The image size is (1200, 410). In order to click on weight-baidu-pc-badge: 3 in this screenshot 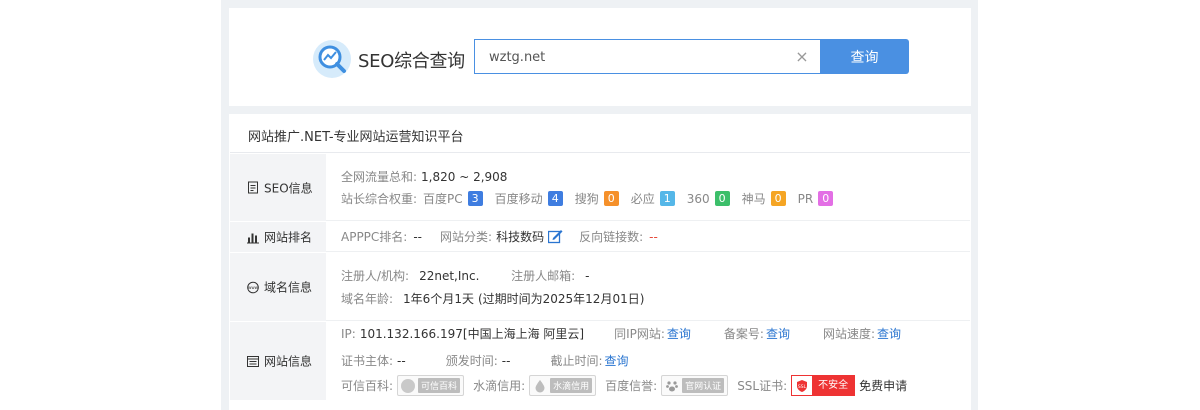, I will do `click(475, 198)`.